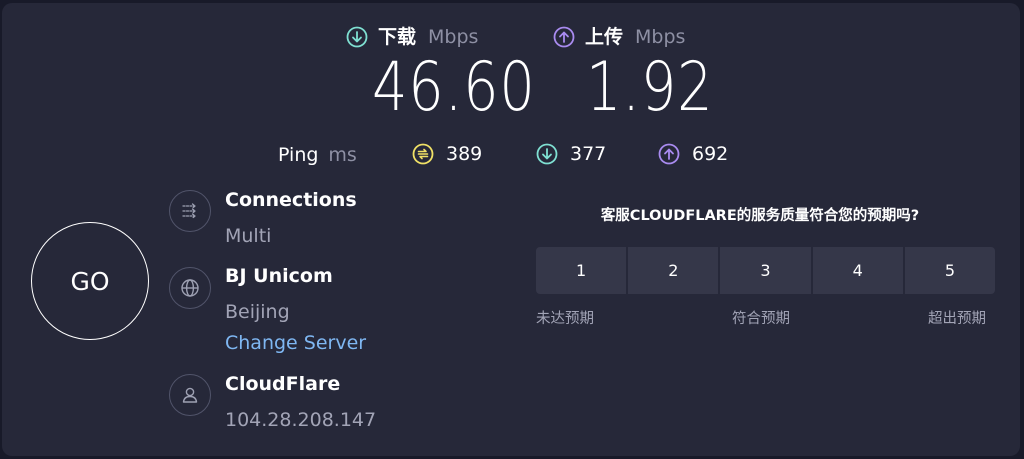  Describe the element at coordinates (565, 319) in the screenshot. I see `rating-caption-low: 未达预期` at that location.